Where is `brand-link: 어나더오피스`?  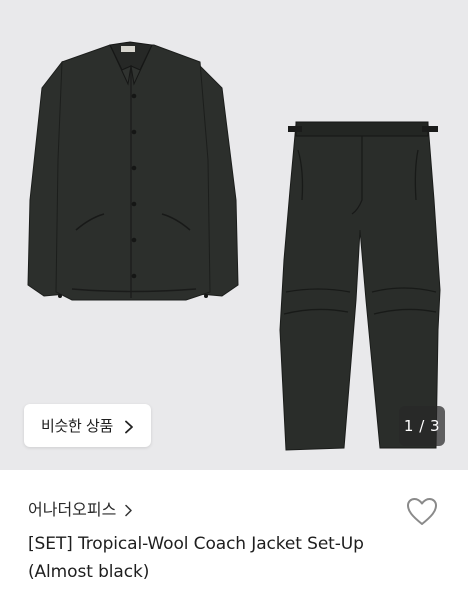 brand-link: 어나더오피스 is located at coordinates (80, 508).